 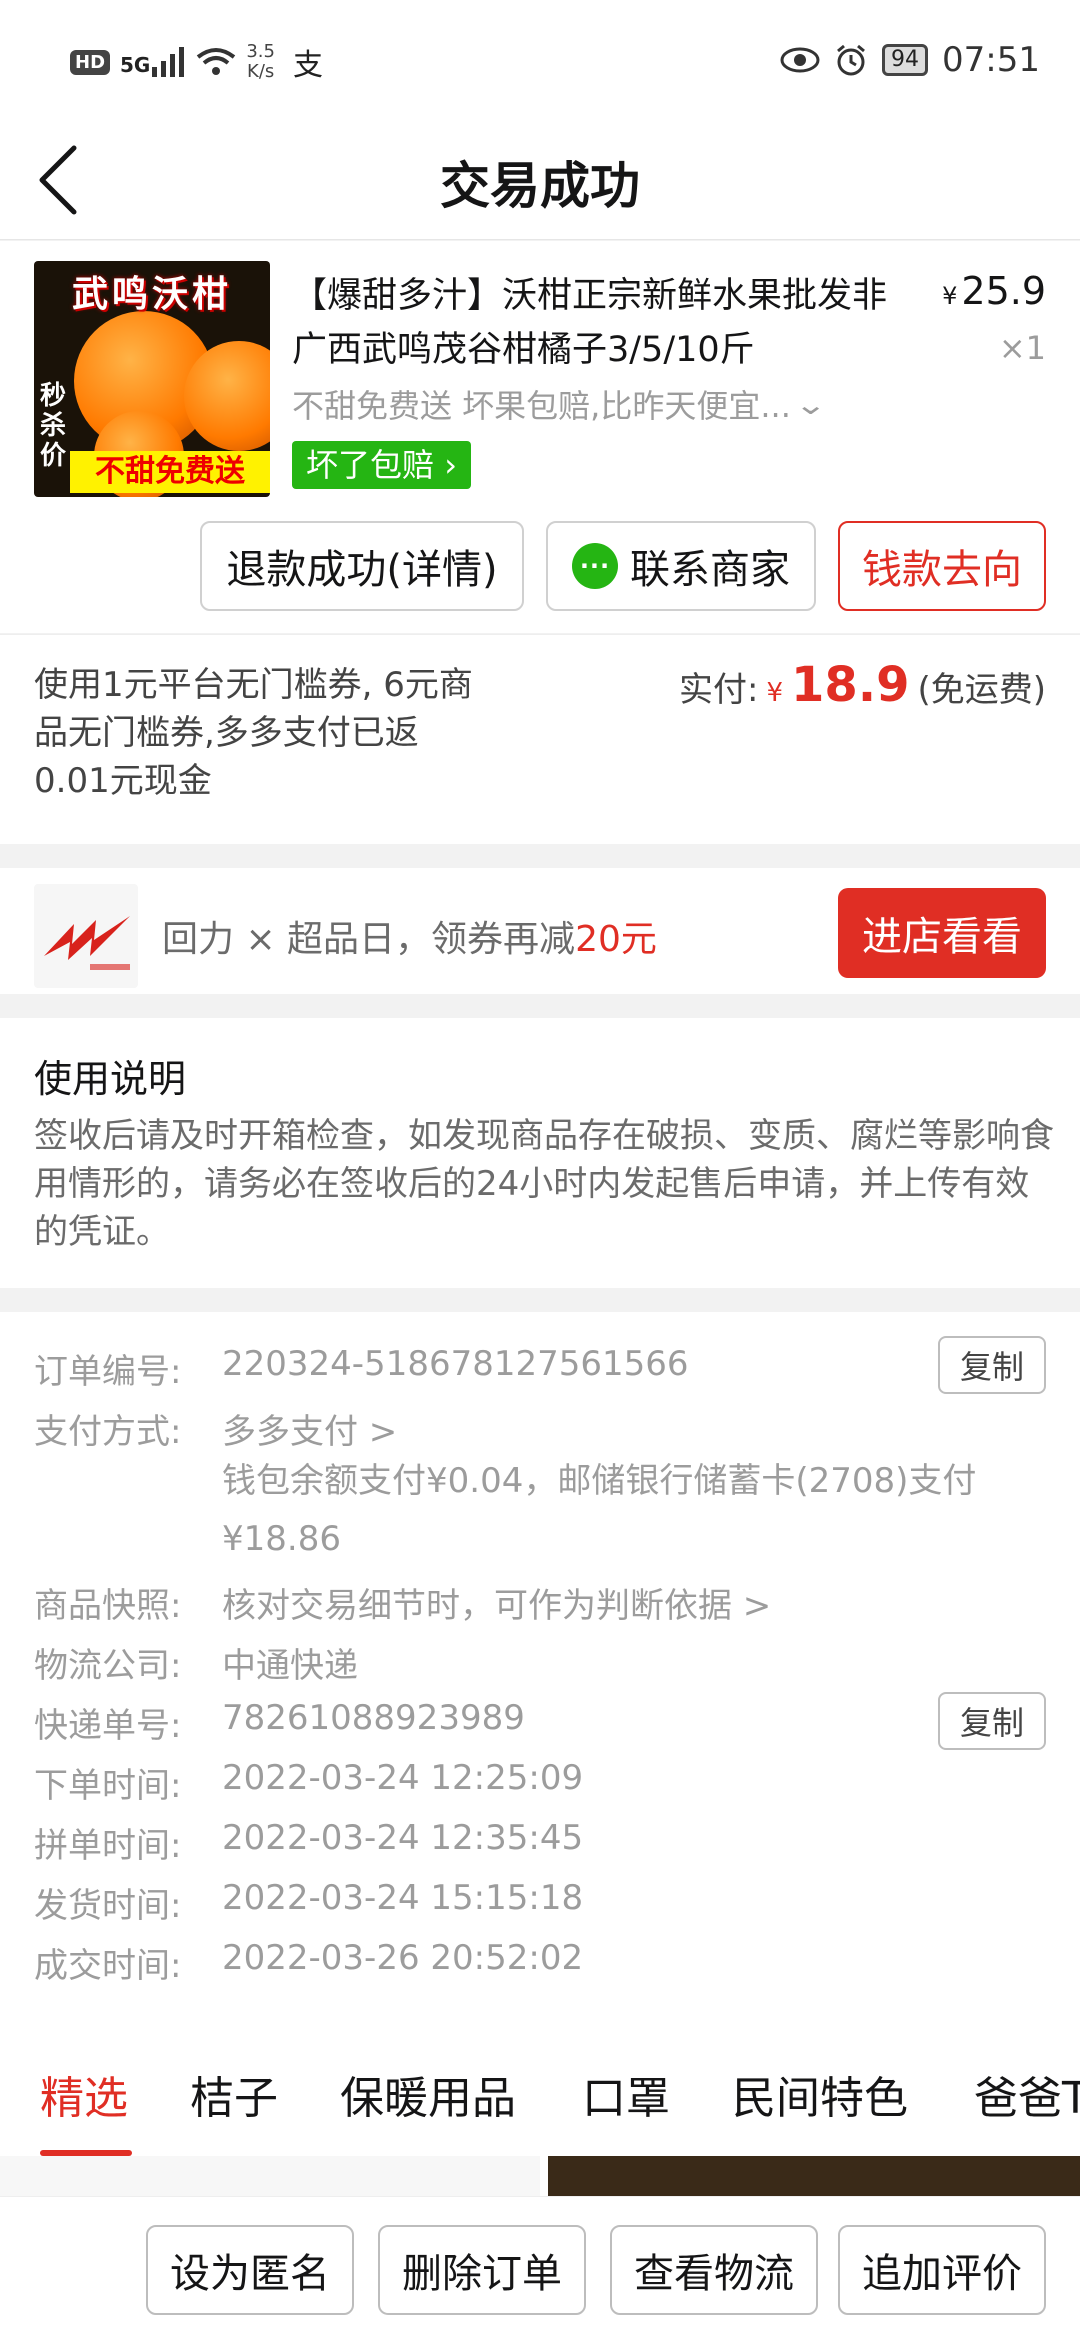 What do you see at coordinates (253, 733) in the screenshot?
I see `payment-description: 使用1元平台无门槛券, 6元商品无门槛券,多多支付已返0.01元现金` at bounding box center [253, 733].